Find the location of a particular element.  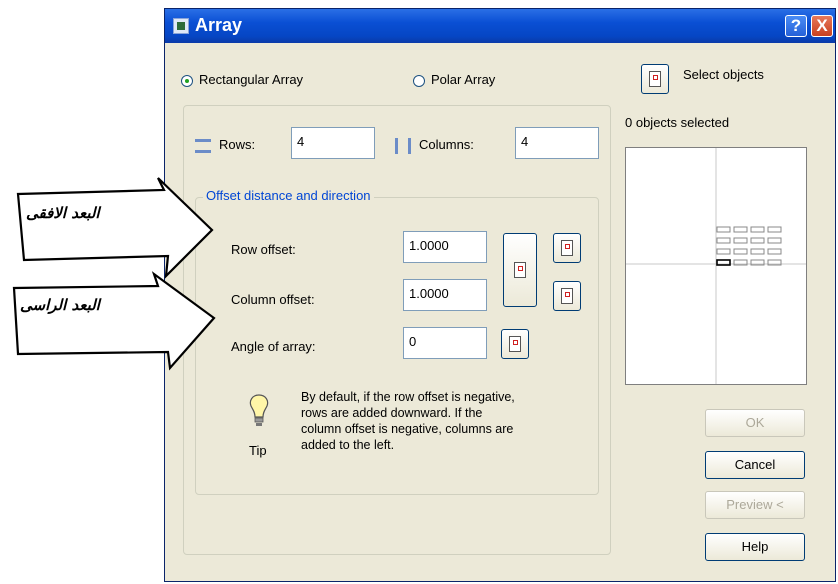

rows-icon is located at coordinates (203, 146).